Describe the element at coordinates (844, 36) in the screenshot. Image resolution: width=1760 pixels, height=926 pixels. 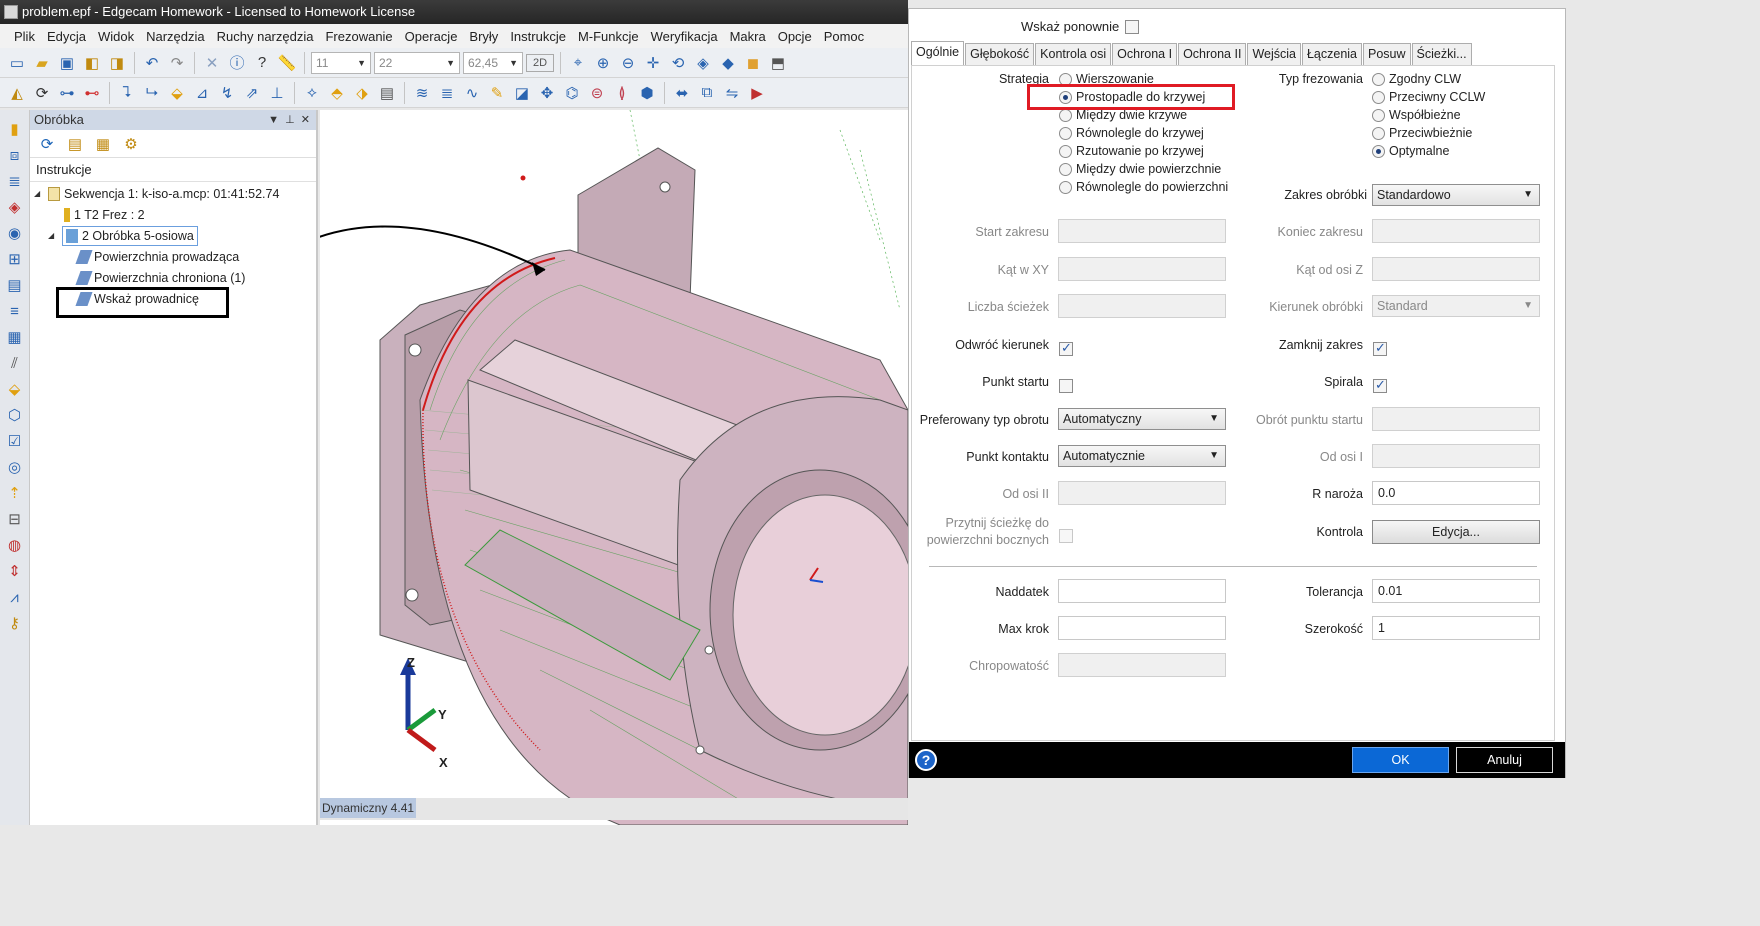
I see `menu-pomoc: Pomoc` at that location.